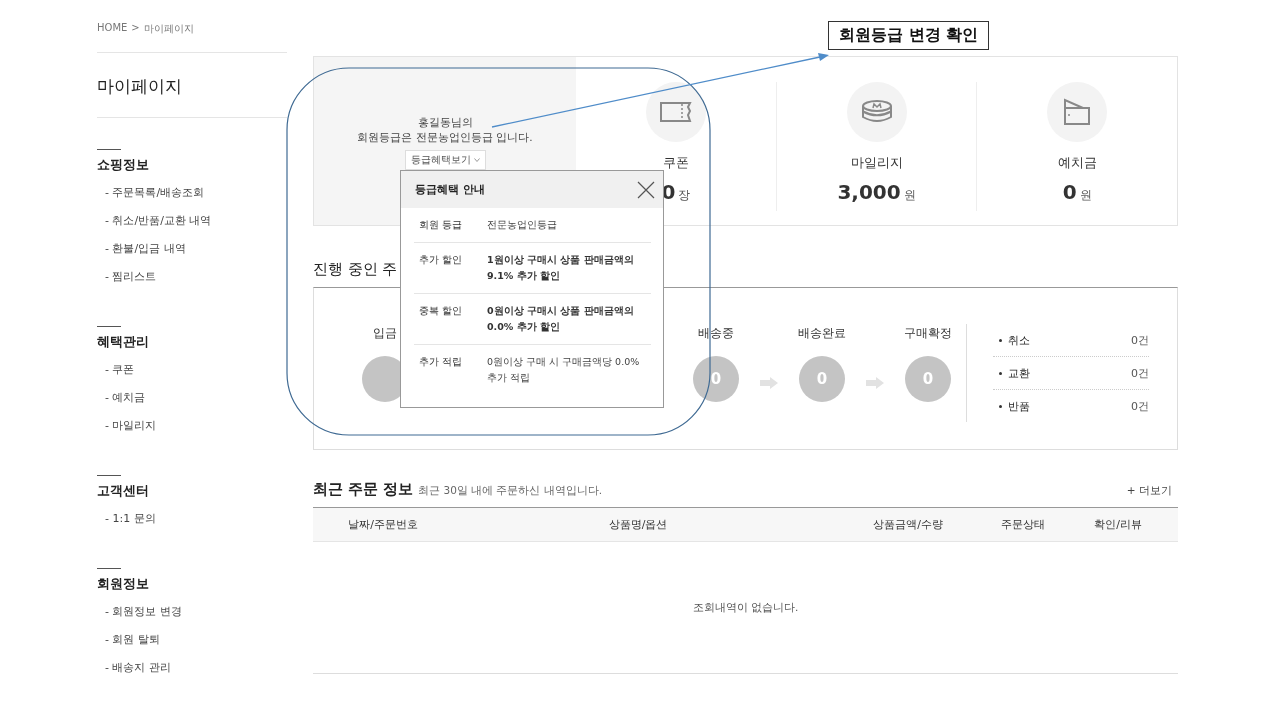  I want to click on claim-label: 반품, so click(1019, 406).